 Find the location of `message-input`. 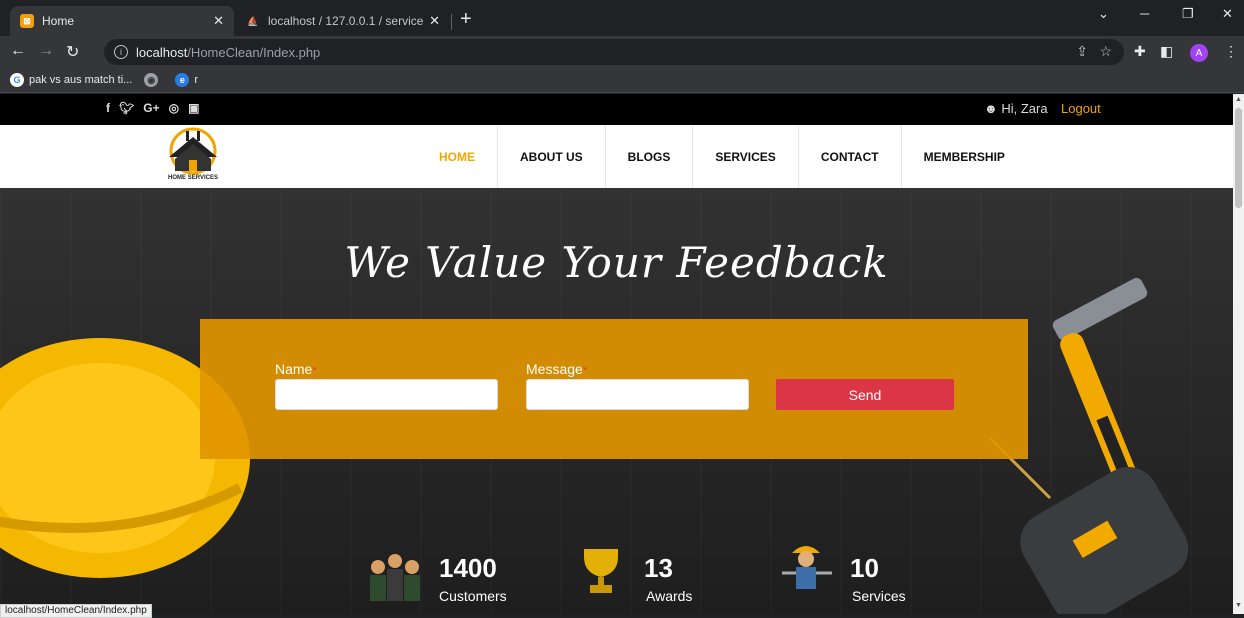

message-input is located at coordinates (637, 394).